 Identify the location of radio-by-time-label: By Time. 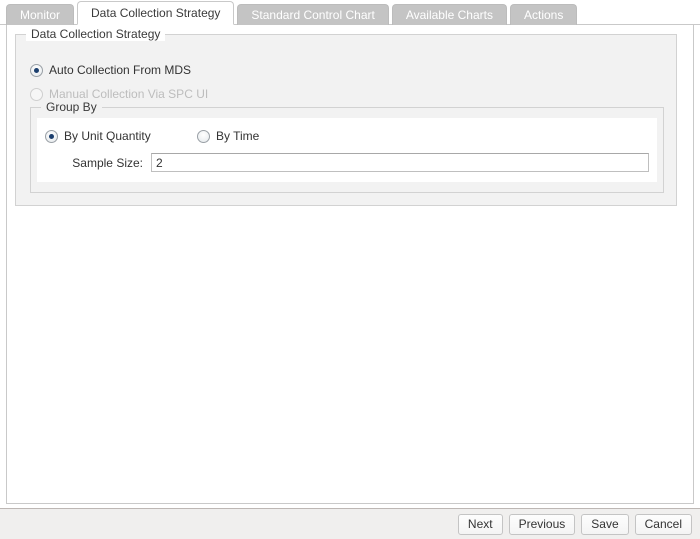
(238, 136).